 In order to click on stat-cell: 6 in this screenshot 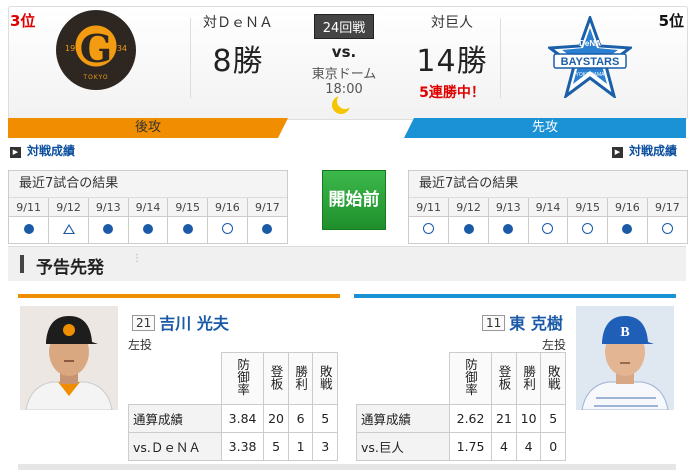, I will do `click(300, 418)`.